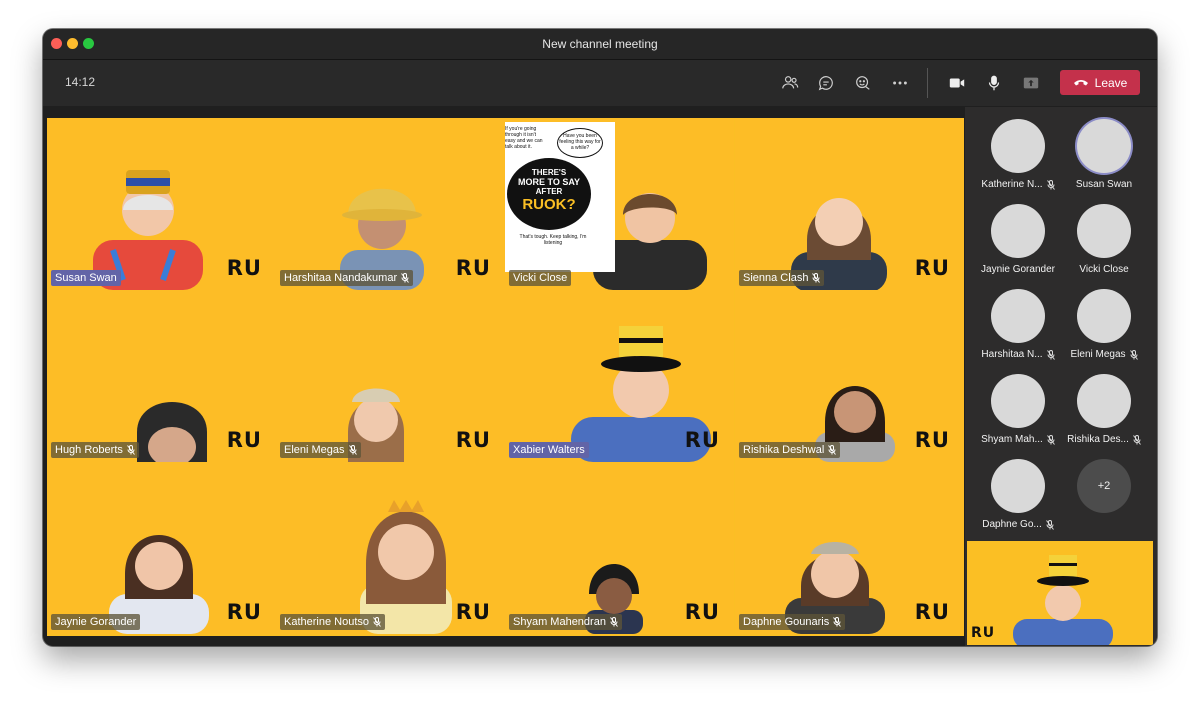  I want to click on video-tile: RU Susan Swan, so click(161, 204).